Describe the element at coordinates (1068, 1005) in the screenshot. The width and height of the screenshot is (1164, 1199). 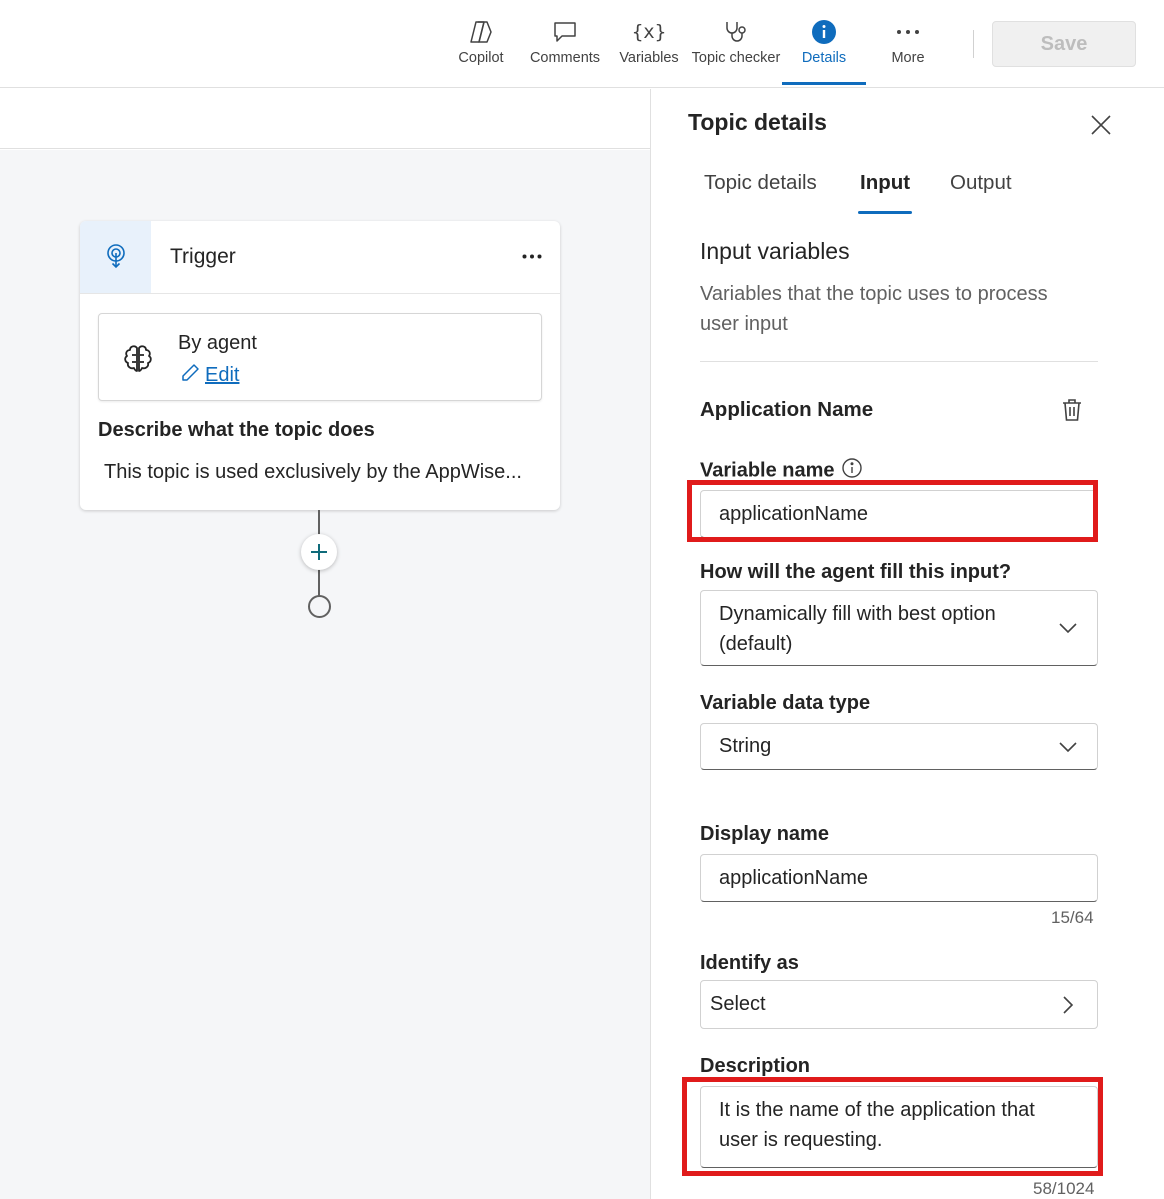
I see `chevron-right-icon` at that location.